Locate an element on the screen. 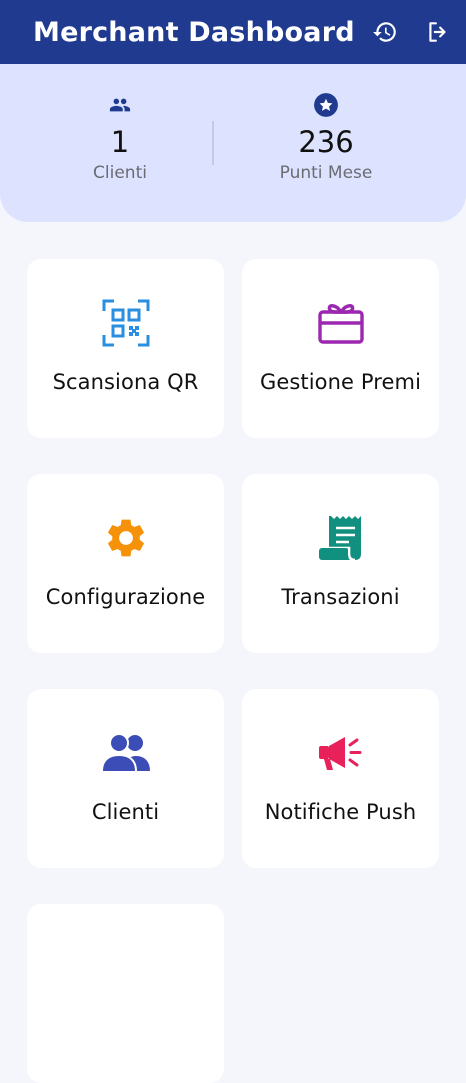 The image size is (466, 1083). clients-label: Clienti is located at coordinates (120, 173).